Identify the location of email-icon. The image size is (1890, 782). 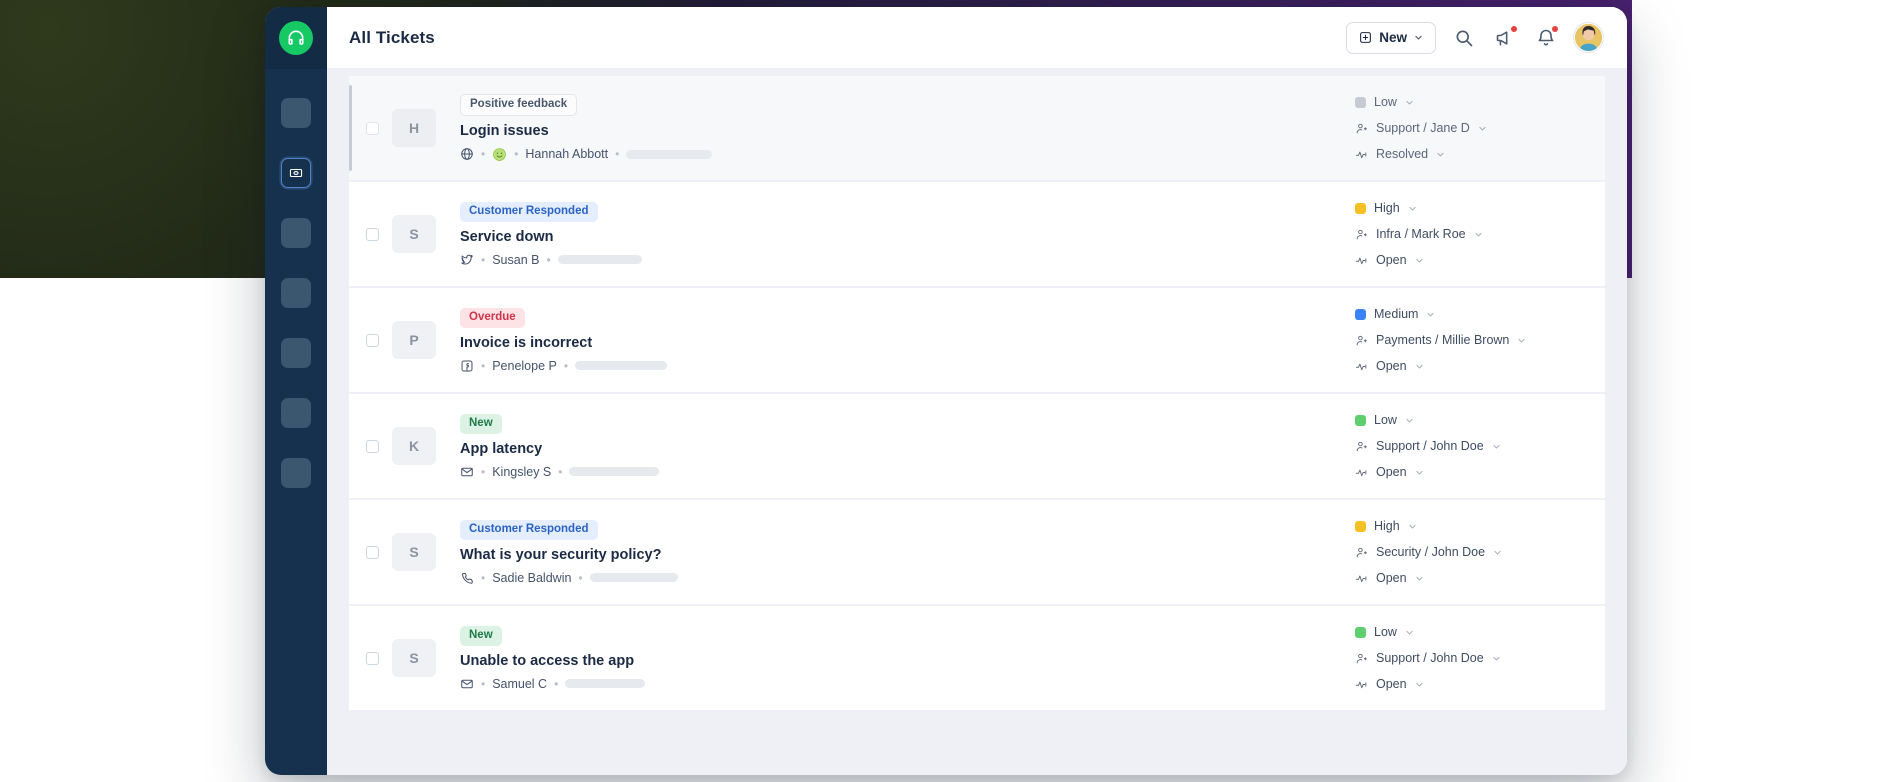
(467, 684).